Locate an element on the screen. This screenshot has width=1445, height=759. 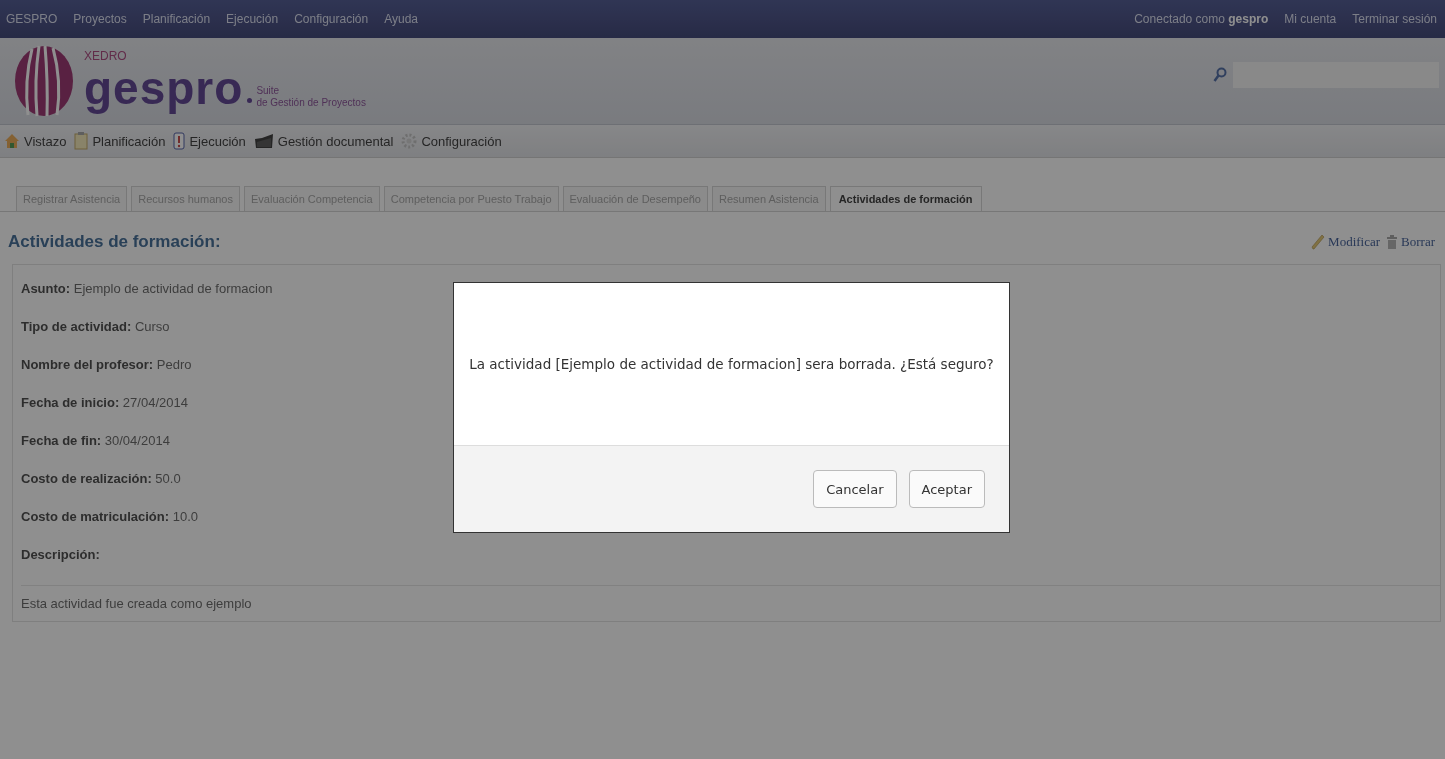
top-menu-item: Ayuda is located at coordinates (401, 19).